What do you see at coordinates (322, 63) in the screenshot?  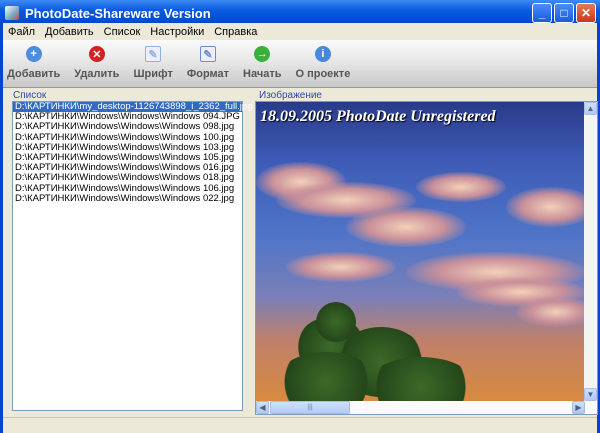 I see `toolbar-button: i О проекте` at bounding box center [322, 63].